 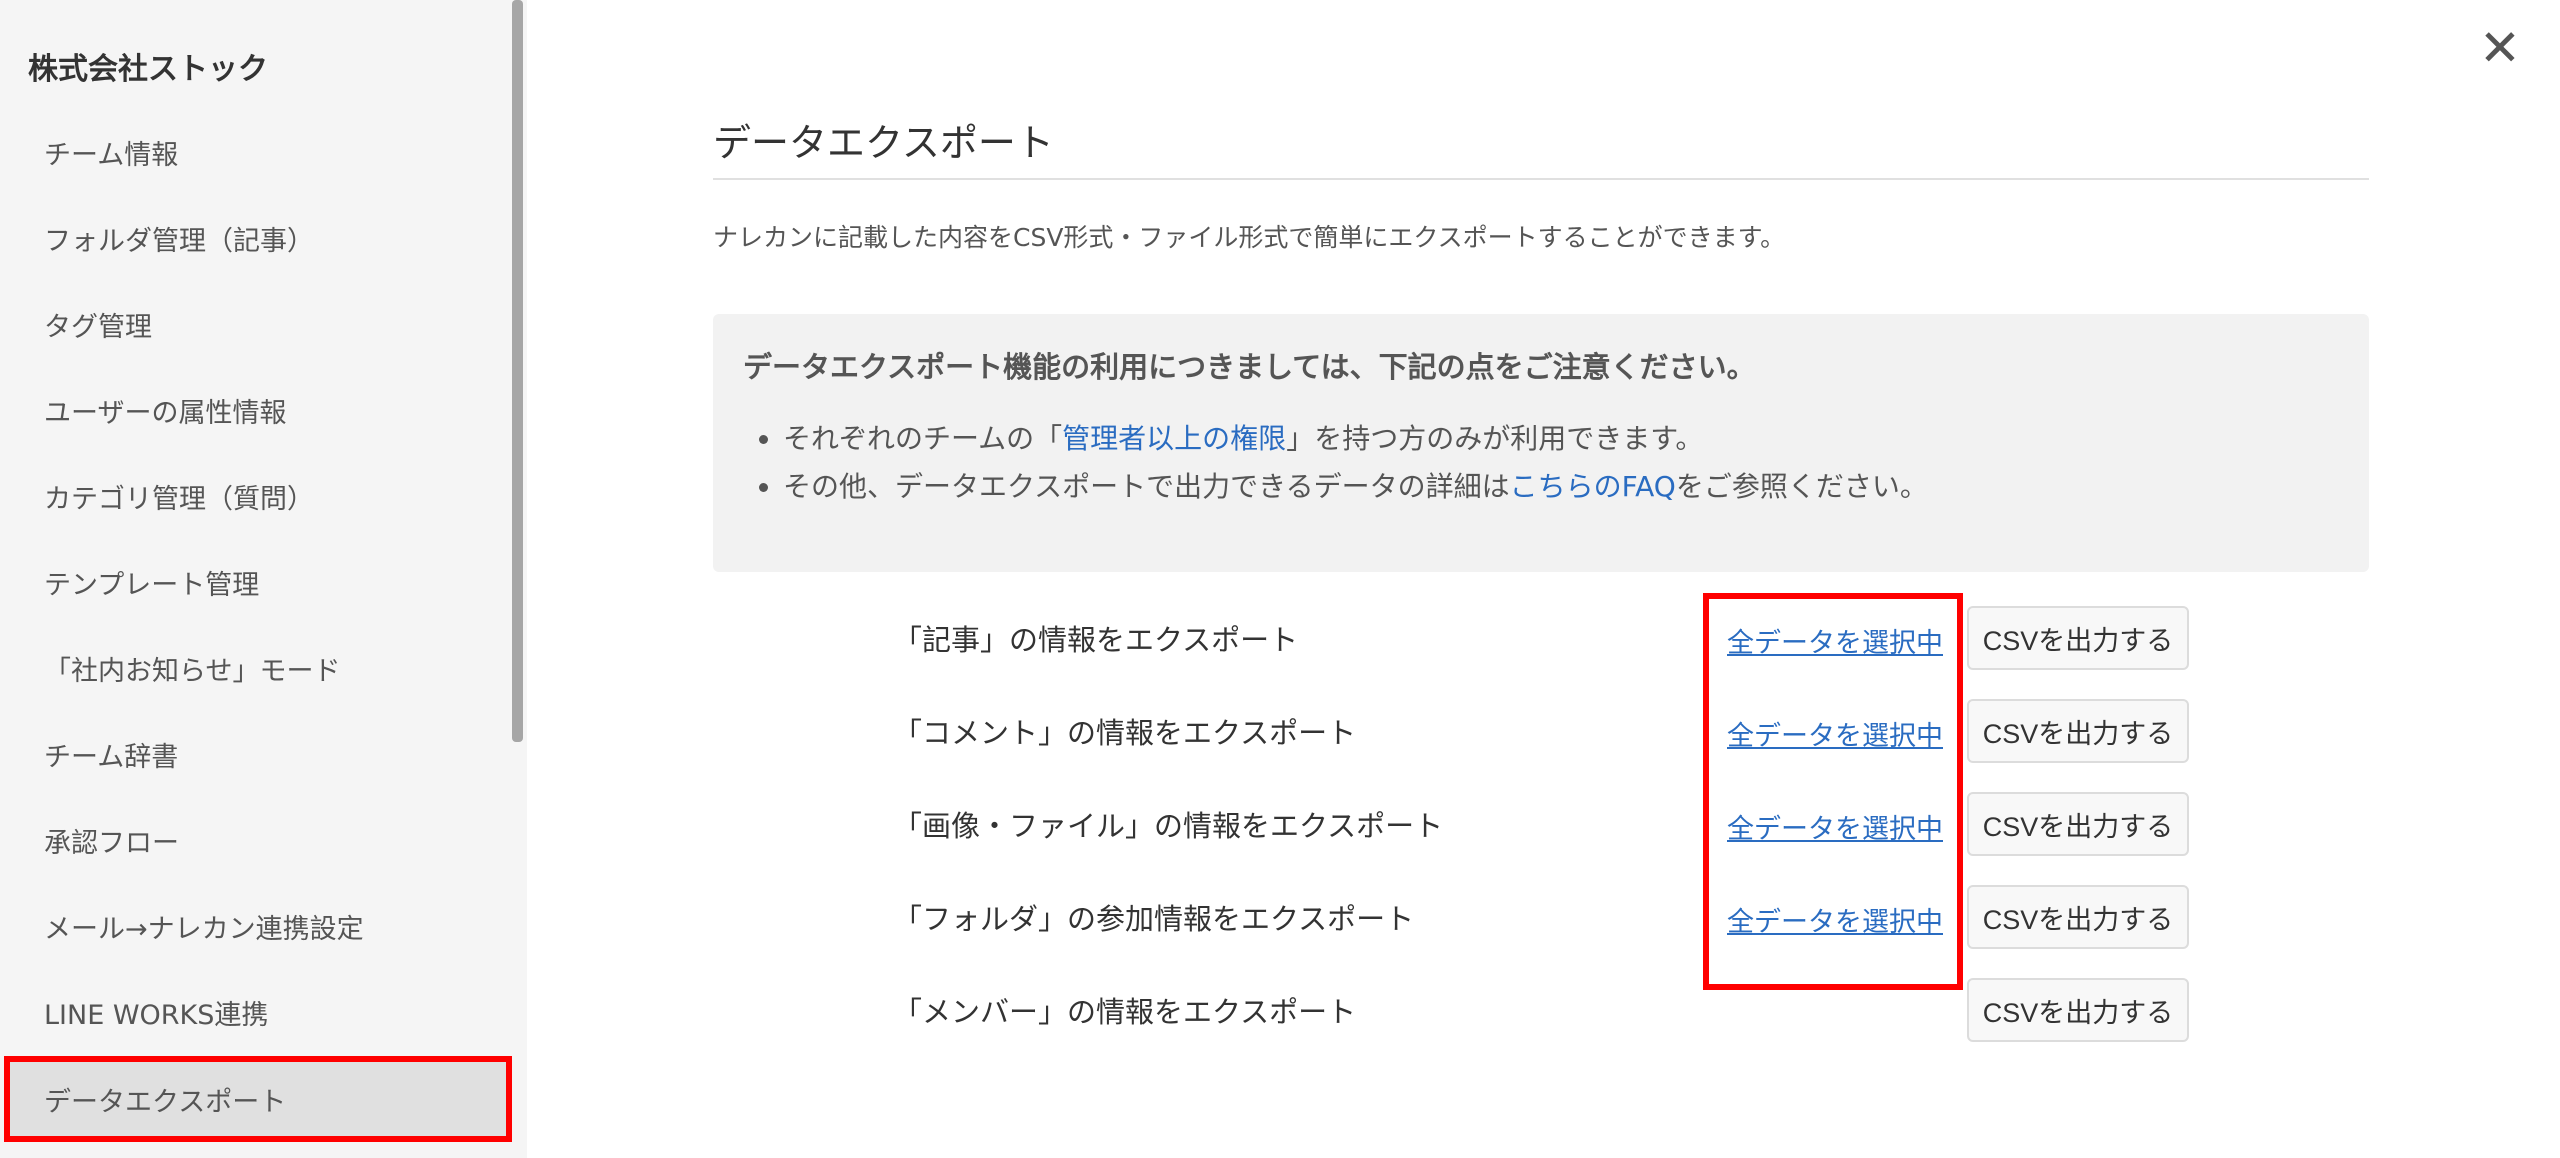 What do you see at coordinates (1174, 438) in the screenshot?
I see `admin-permission-link: 管理者以上の権限` at bounding box center [1174, 438].